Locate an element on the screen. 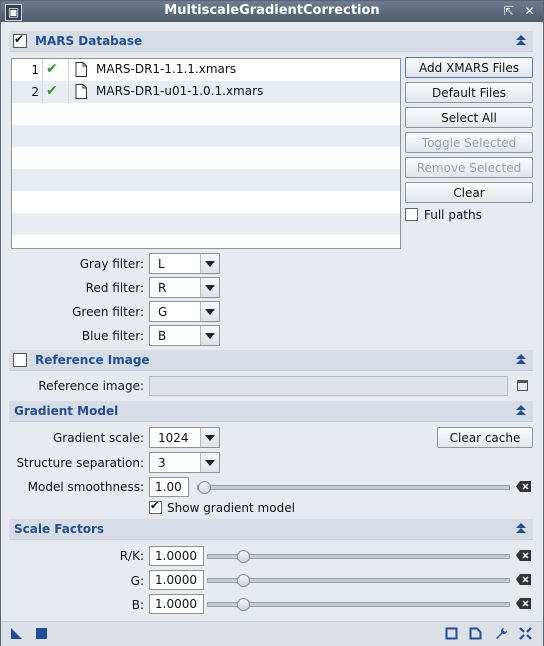  new-instance-icon is located at coordinates (16, 633).